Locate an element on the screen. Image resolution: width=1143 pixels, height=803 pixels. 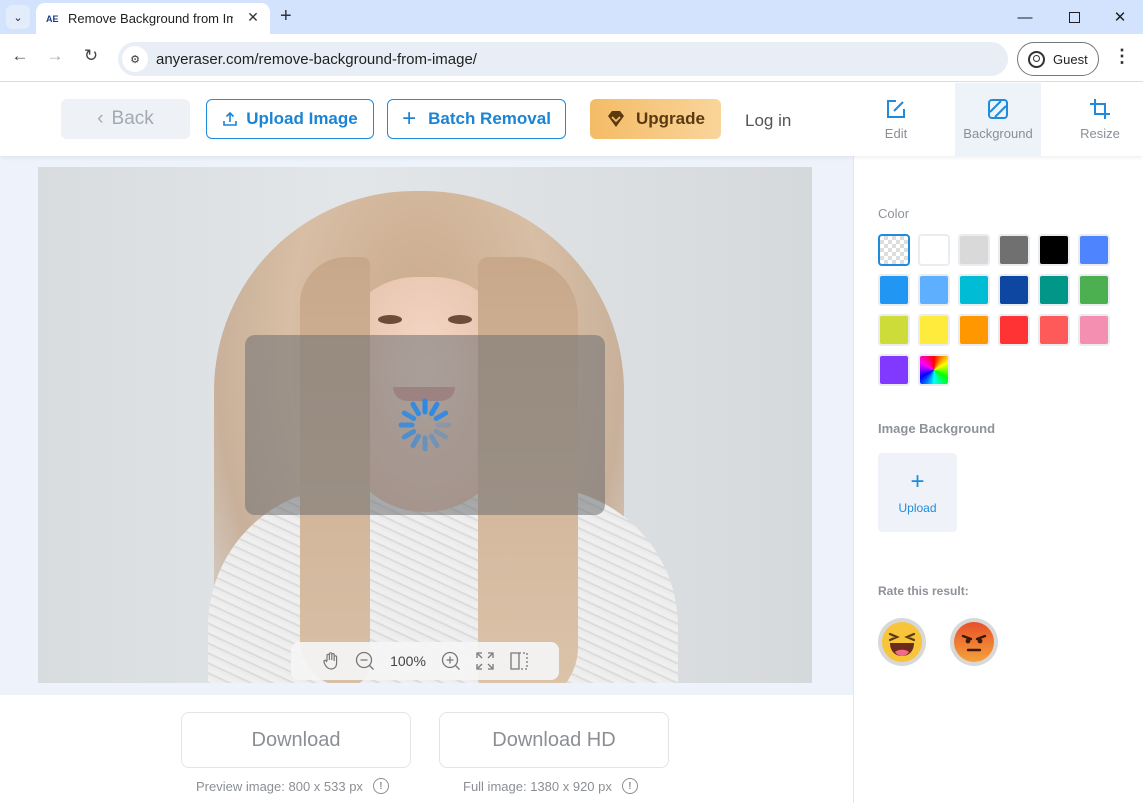
tab-search-button: ⌄ is located at coordinates (18, 17).